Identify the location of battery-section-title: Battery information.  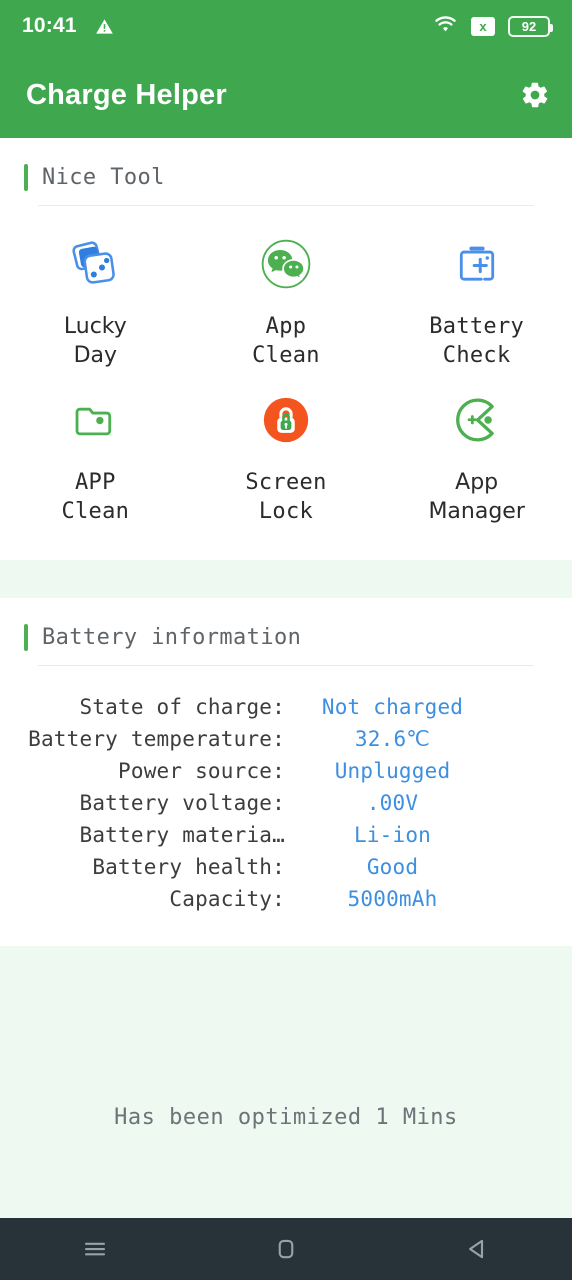
(172, 637).